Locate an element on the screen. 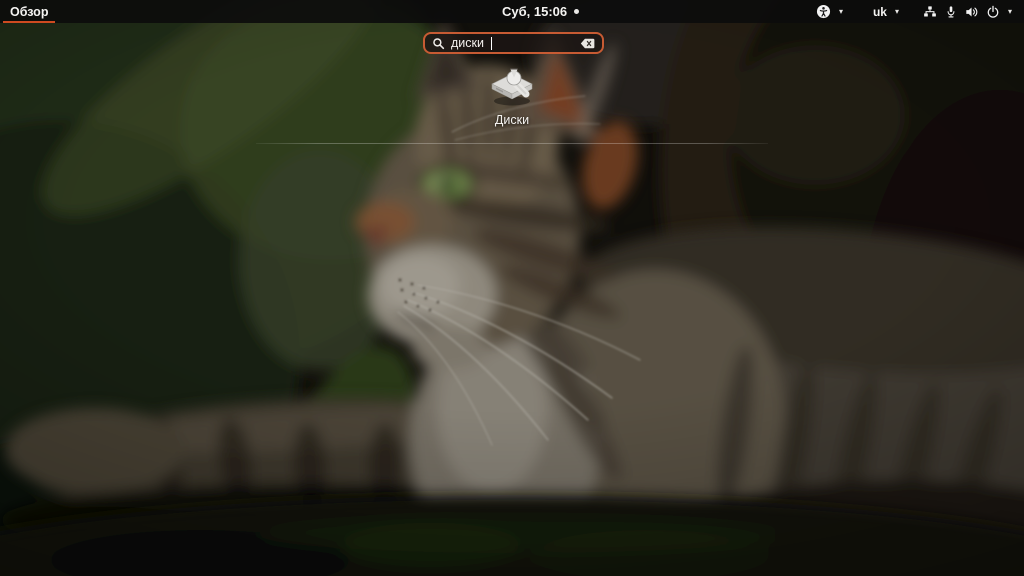 The width and height of the screenshot is (1024, 576). microphone-icon is located at coordinates (951, 11).